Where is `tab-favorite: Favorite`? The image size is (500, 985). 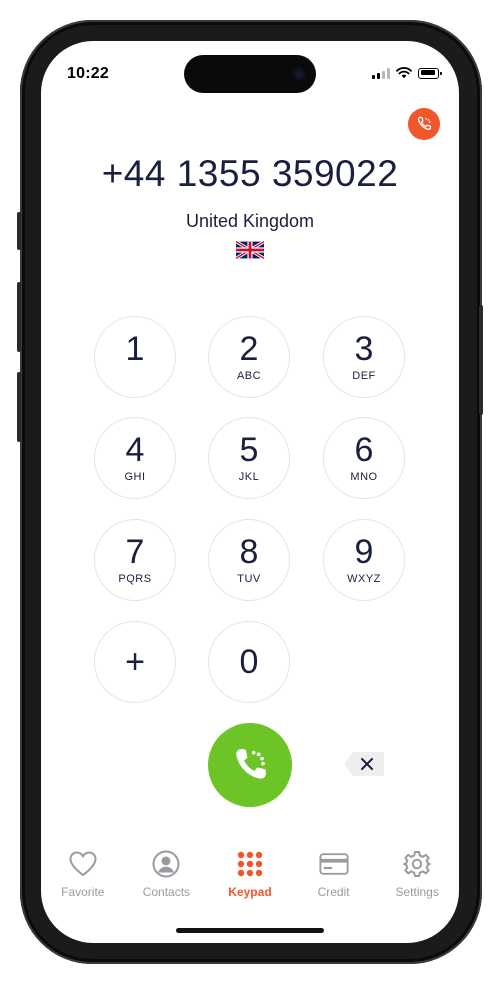
tab-favorite: Favorite is located at coordinates (83, 879).